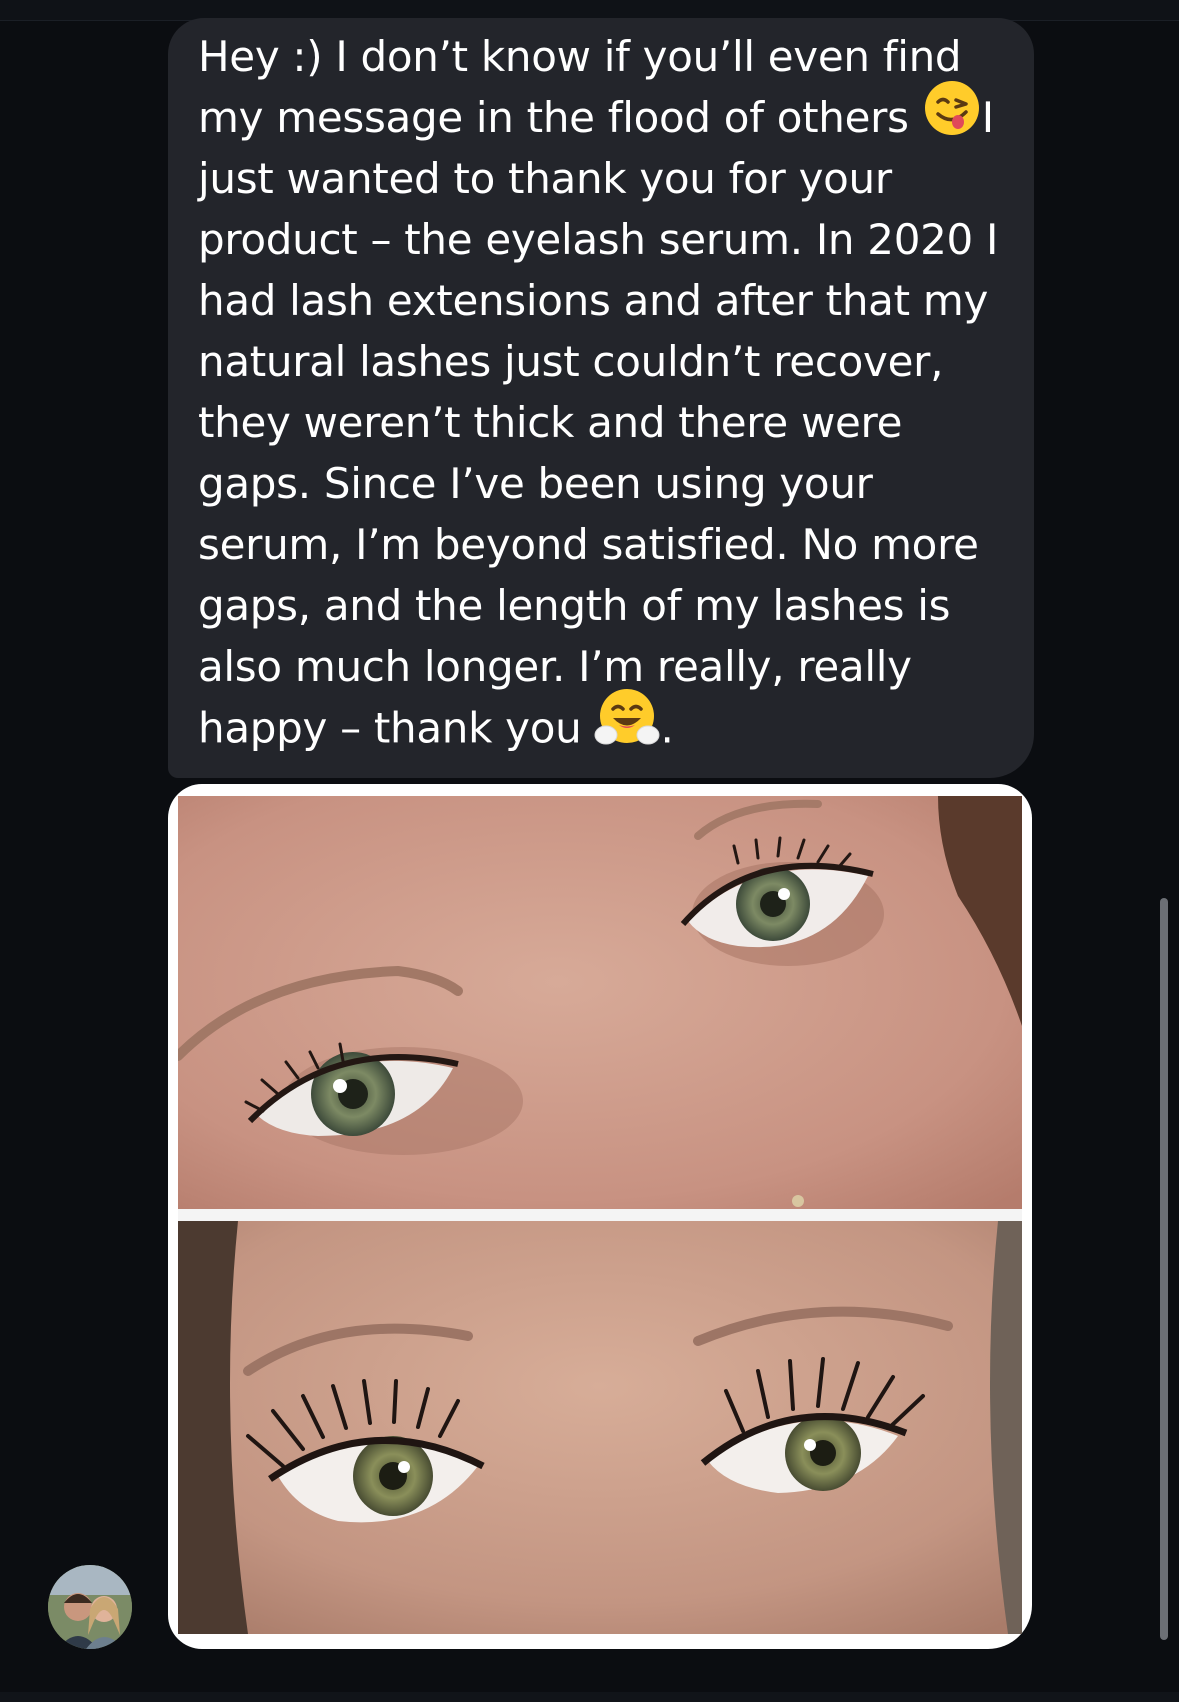 This screenshot has width=1179, height=1702. I want to click on message-line: my message in the flood of others I, so click(606, 114).